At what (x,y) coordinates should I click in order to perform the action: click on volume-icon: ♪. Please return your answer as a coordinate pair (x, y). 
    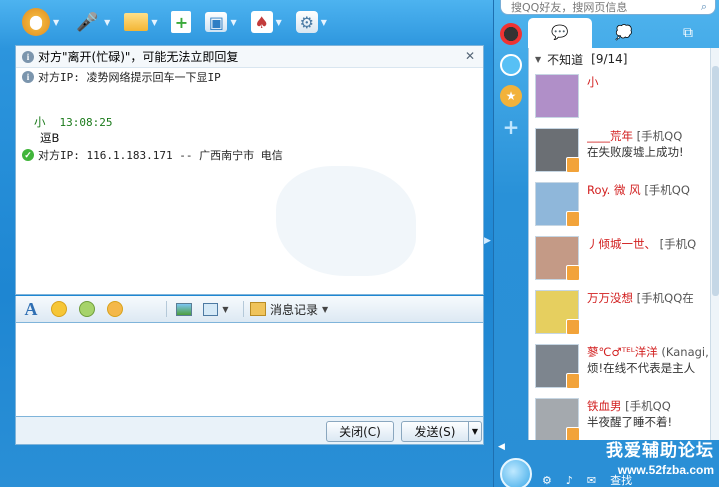
    Looking at the image, I should click on (569, 480).